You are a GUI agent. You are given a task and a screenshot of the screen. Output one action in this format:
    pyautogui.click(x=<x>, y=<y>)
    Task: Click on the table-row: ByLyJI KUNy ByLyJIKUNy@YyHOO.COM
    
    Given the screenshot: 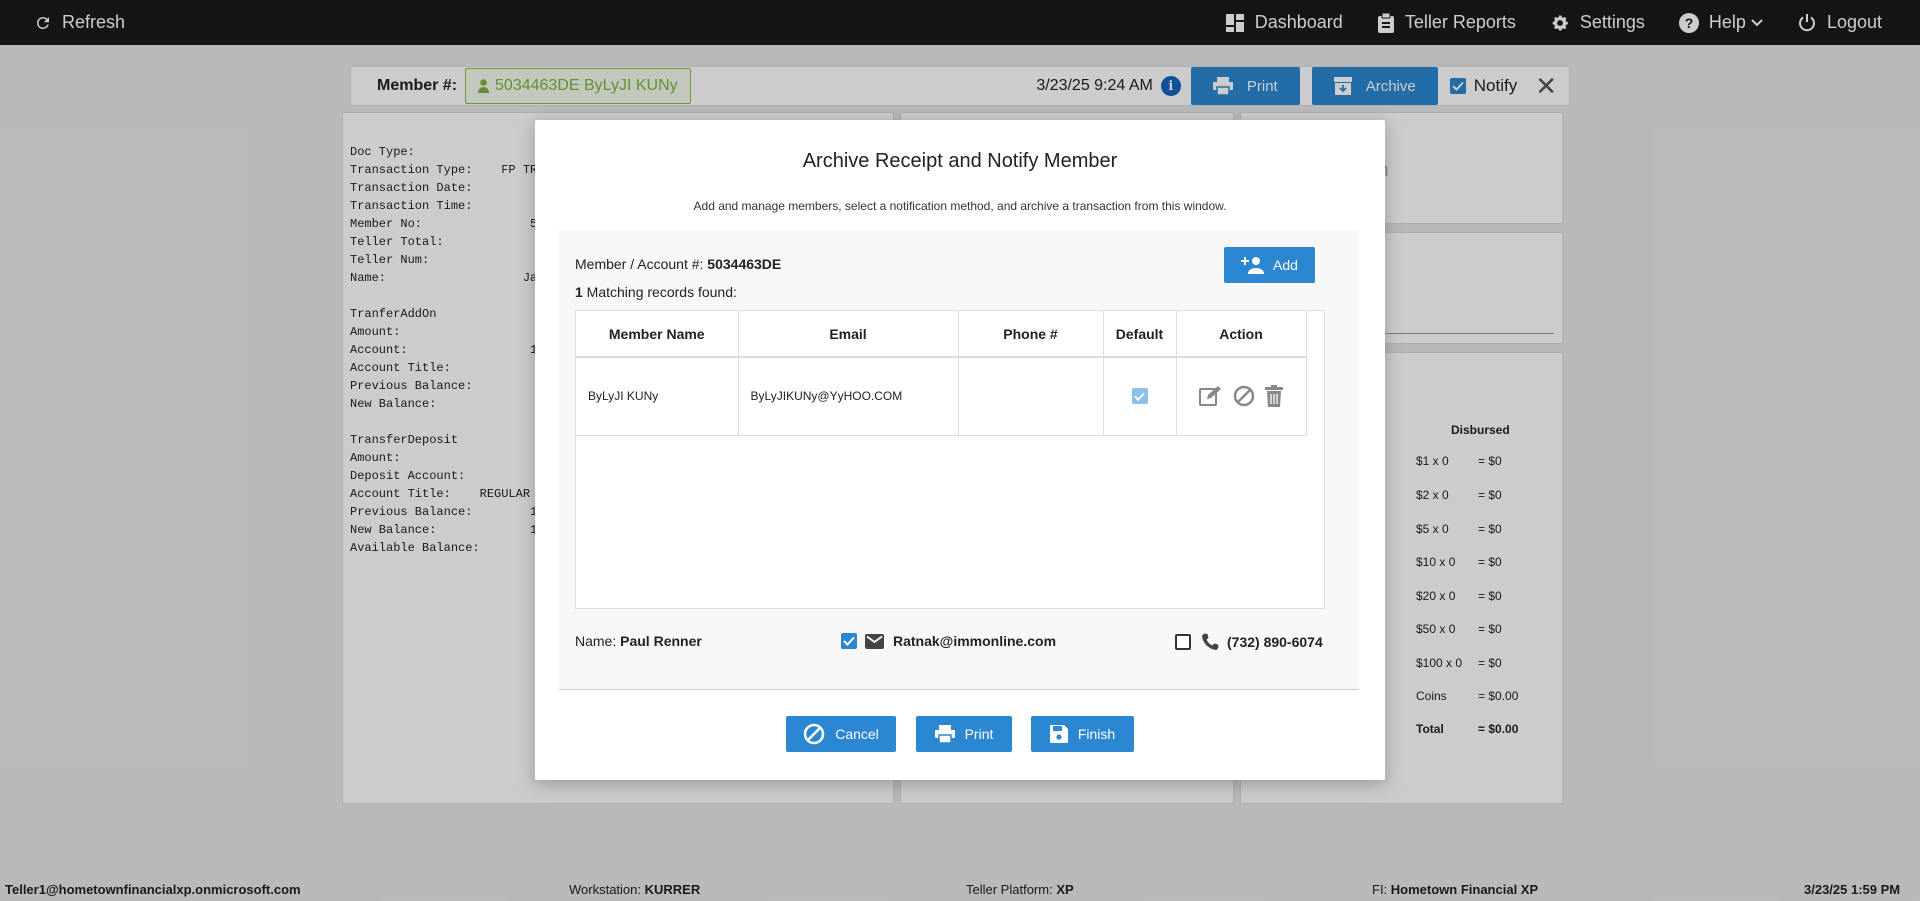 What is the action you would take?
    pyautogui.click(x=941, y=396)
    